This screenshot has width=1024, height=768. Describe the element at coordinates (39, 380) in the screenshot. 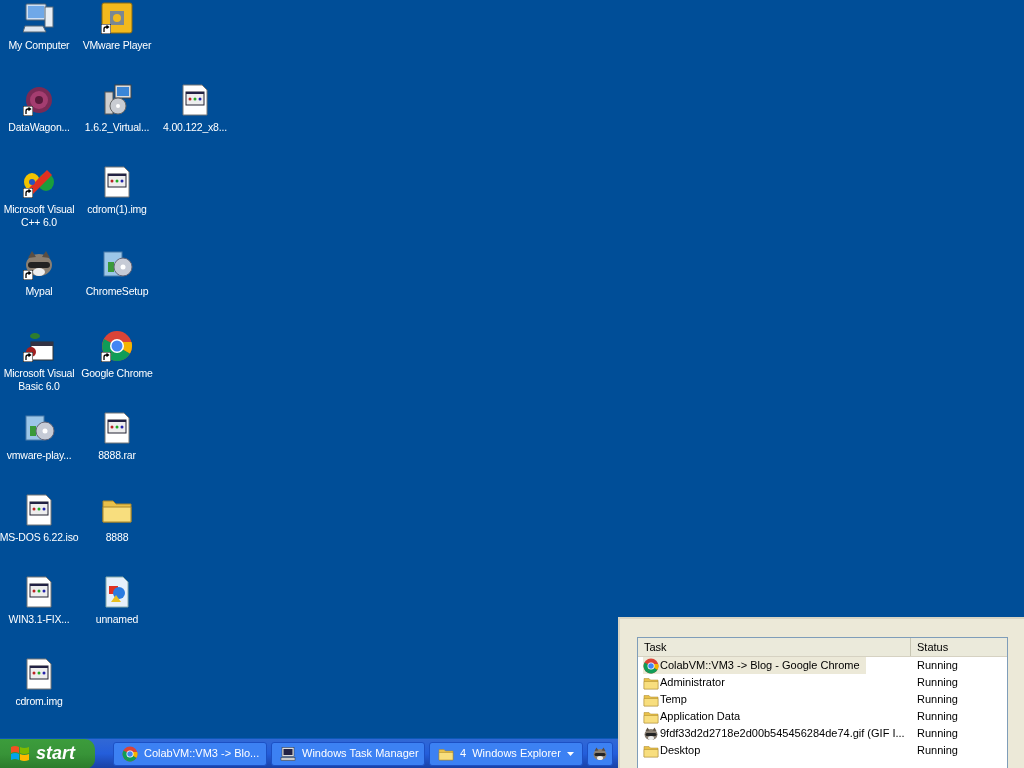

I see `icon-label: Microsoft Visual Basic 6.0` at that location.